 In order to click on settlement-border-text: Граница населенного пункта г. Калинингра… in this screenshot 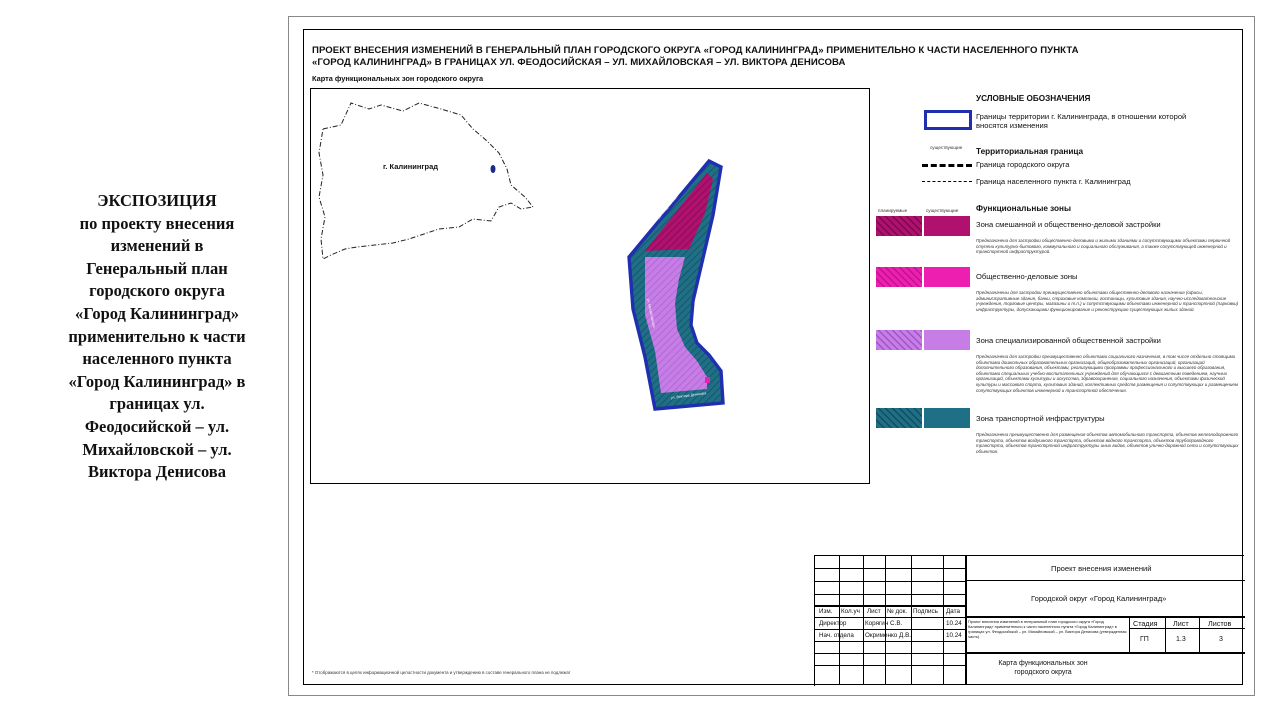, I will do `click(1053, 181)`.